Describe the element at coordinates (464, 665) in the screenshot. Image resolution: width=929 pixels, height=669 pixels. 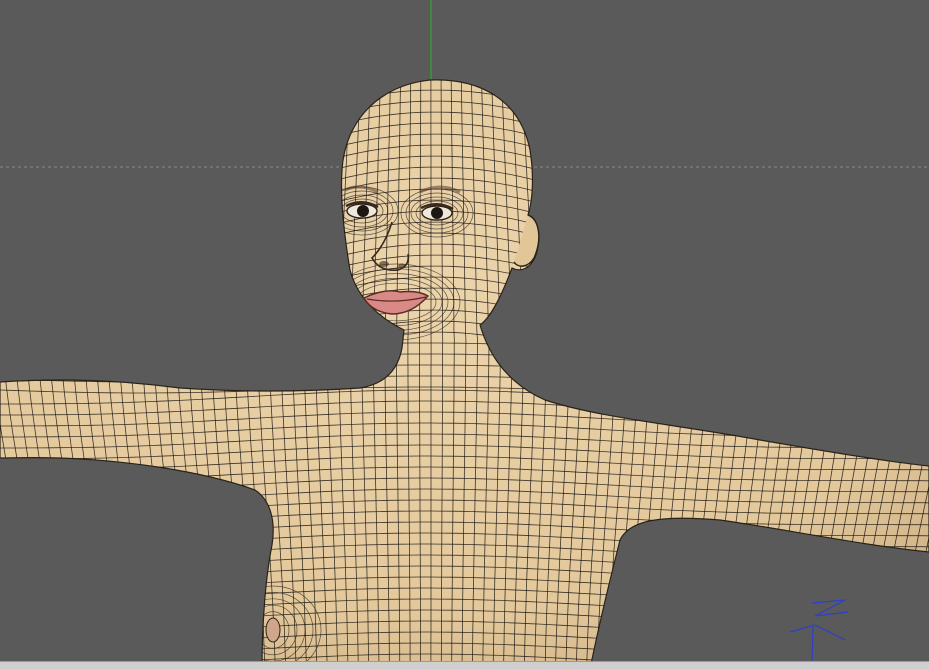
I see `viewport-bottom-bar` at that location.